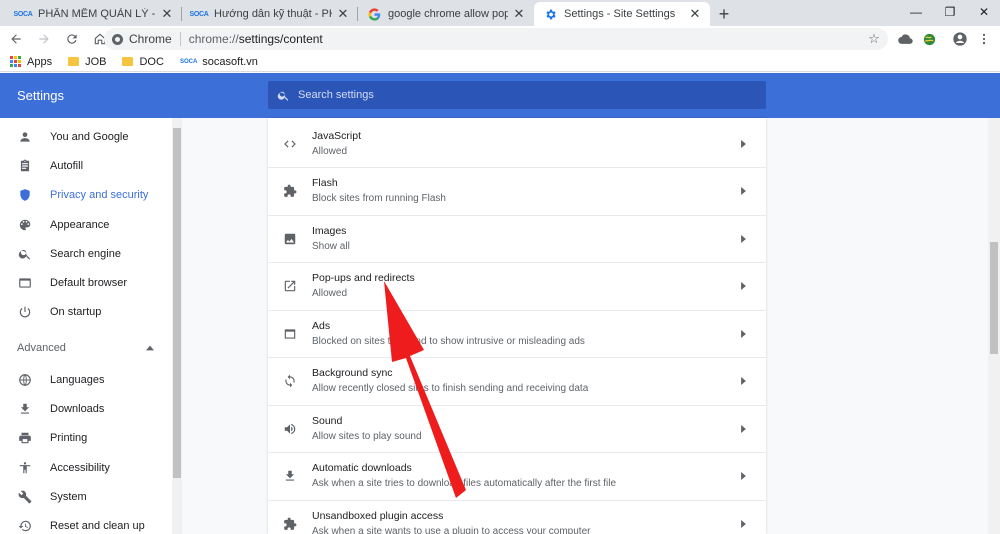 The image size is (1000, 534). Describe the element at coordinates (213, 39) in the screenshot. I see `url-scheme: chrome://` at that location.